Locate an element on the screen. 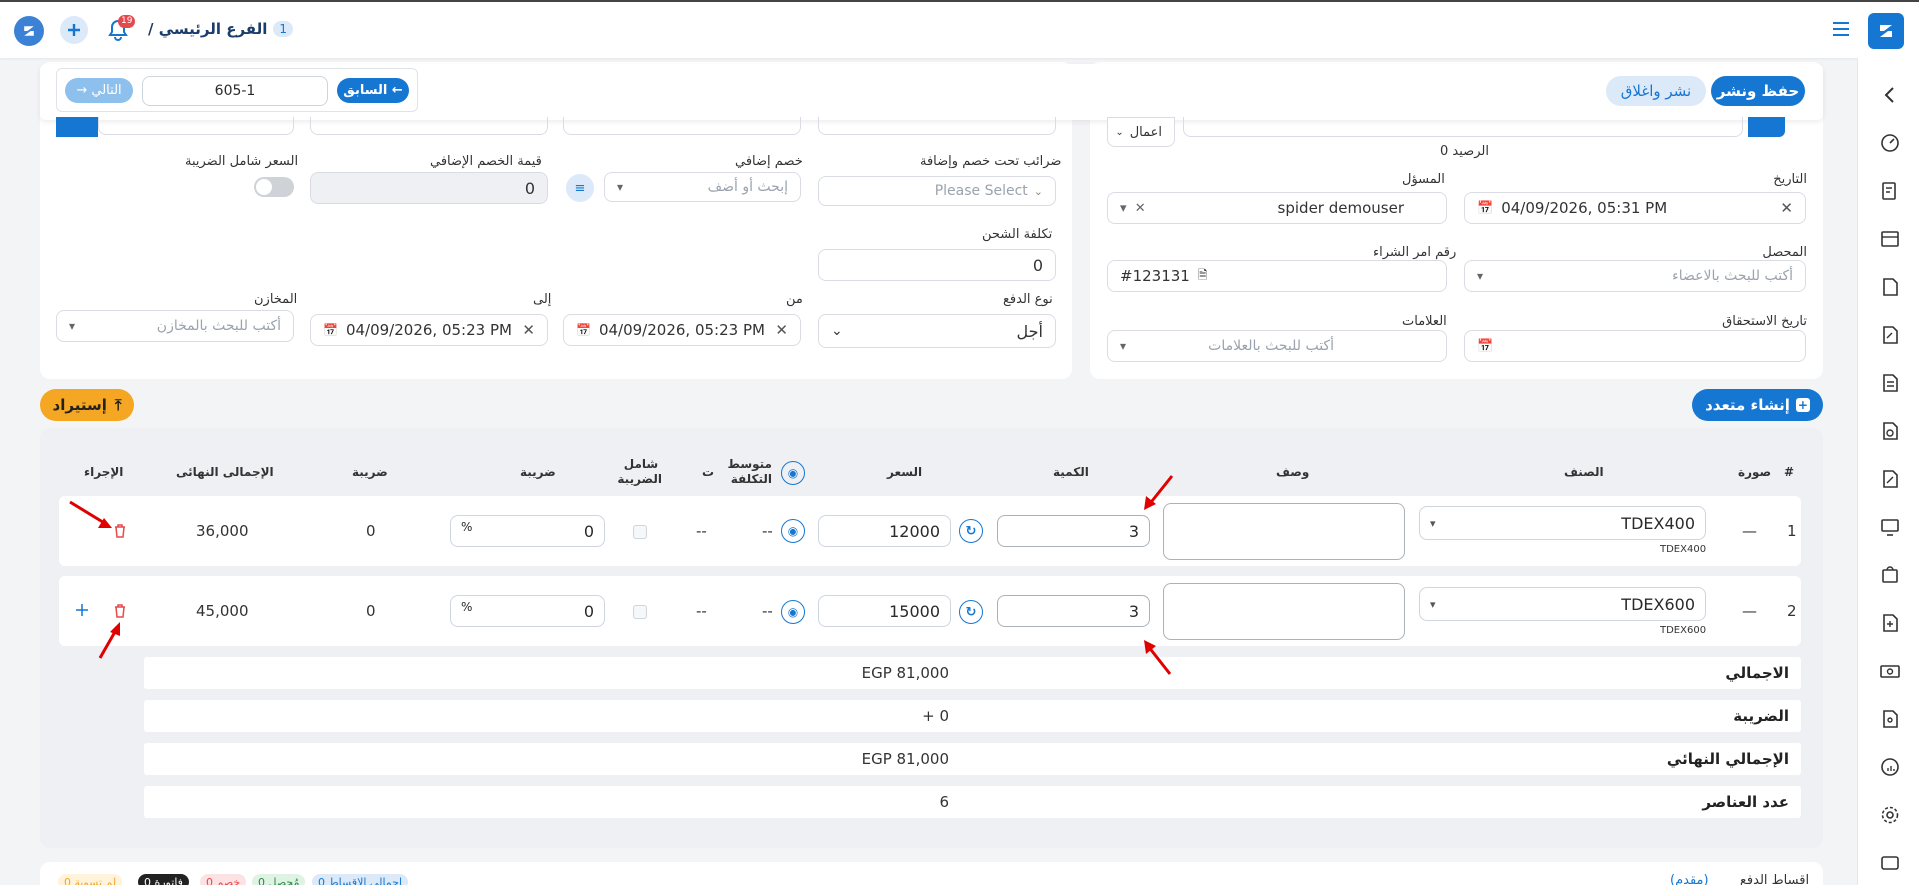 This screenshot has width=1919, height=885. tags-select: أكتب للبحث بالعلامات ▾ is located at coordinates (1277, 346).